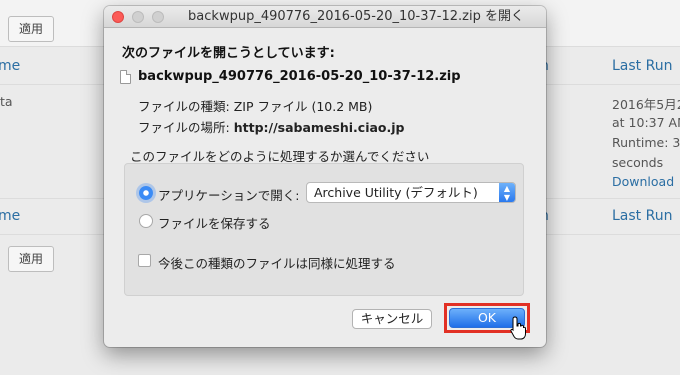 The height and width of the screenshot is (375, 680). Describe the element at coordinates (228, 53) in the screenshot. I see `dialog-heading: 次のファイルを開こうとしています:` at that location.